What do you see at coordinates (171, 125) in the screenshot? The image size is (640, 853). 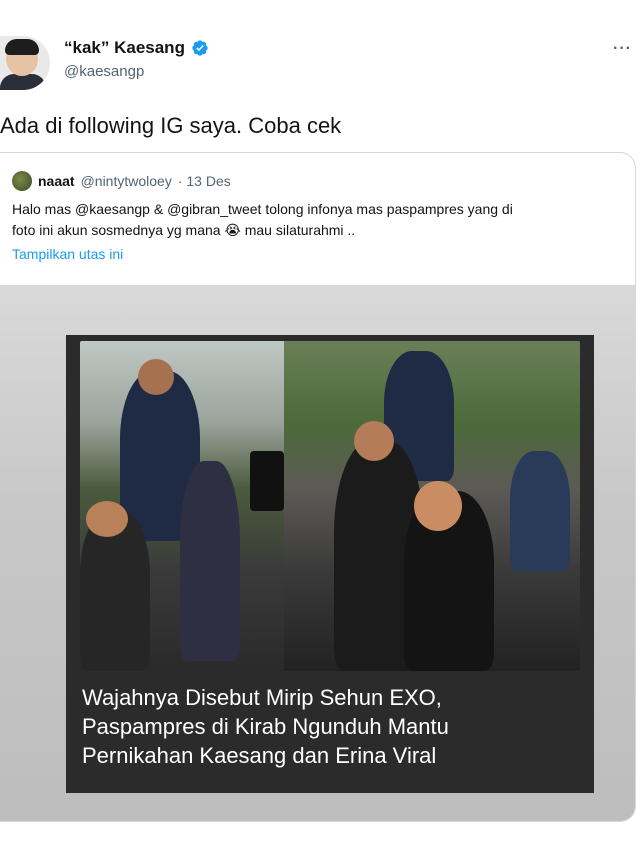 I see `tweet-text: Ada di following IG saya. Coba cek` at bounding box center [171, 125].